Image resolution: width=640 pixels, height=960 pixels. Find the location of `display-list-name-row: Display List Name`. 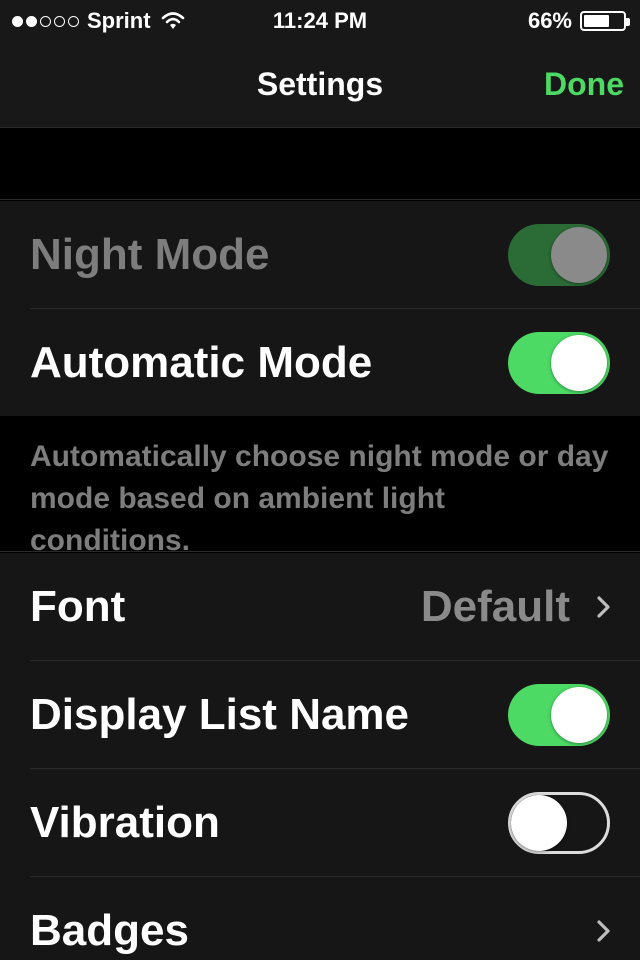

display-list-name-row: Display List Name is located at coordinates (320, 715).